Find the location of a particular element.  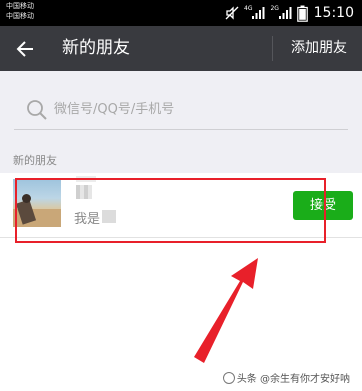

watermark: 头条 @余生有你才安好呐 is located at coordinates (286, 377).